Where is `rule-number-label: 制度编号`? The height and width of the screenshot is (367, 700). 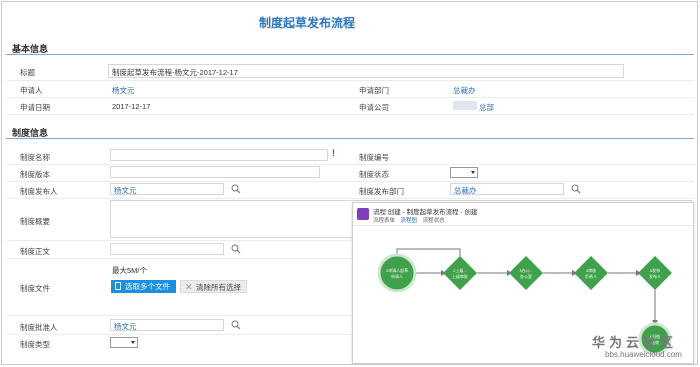 rule-number-label: 制度编号 is located at coordinates (374, 157).